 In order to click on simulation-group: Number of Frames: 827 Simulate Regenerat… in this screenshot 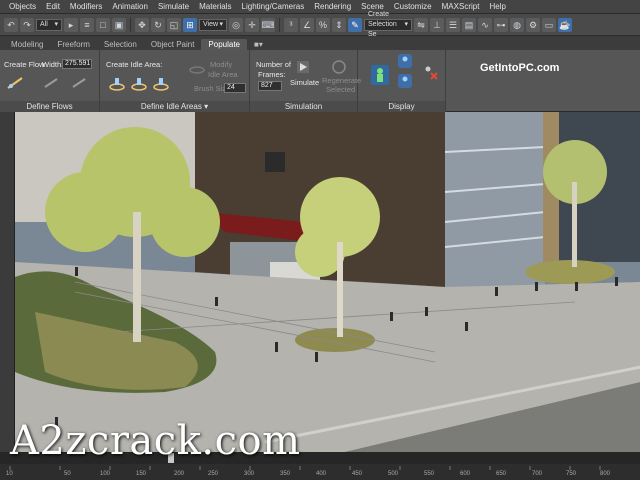, I will do `click(306, 81)`.